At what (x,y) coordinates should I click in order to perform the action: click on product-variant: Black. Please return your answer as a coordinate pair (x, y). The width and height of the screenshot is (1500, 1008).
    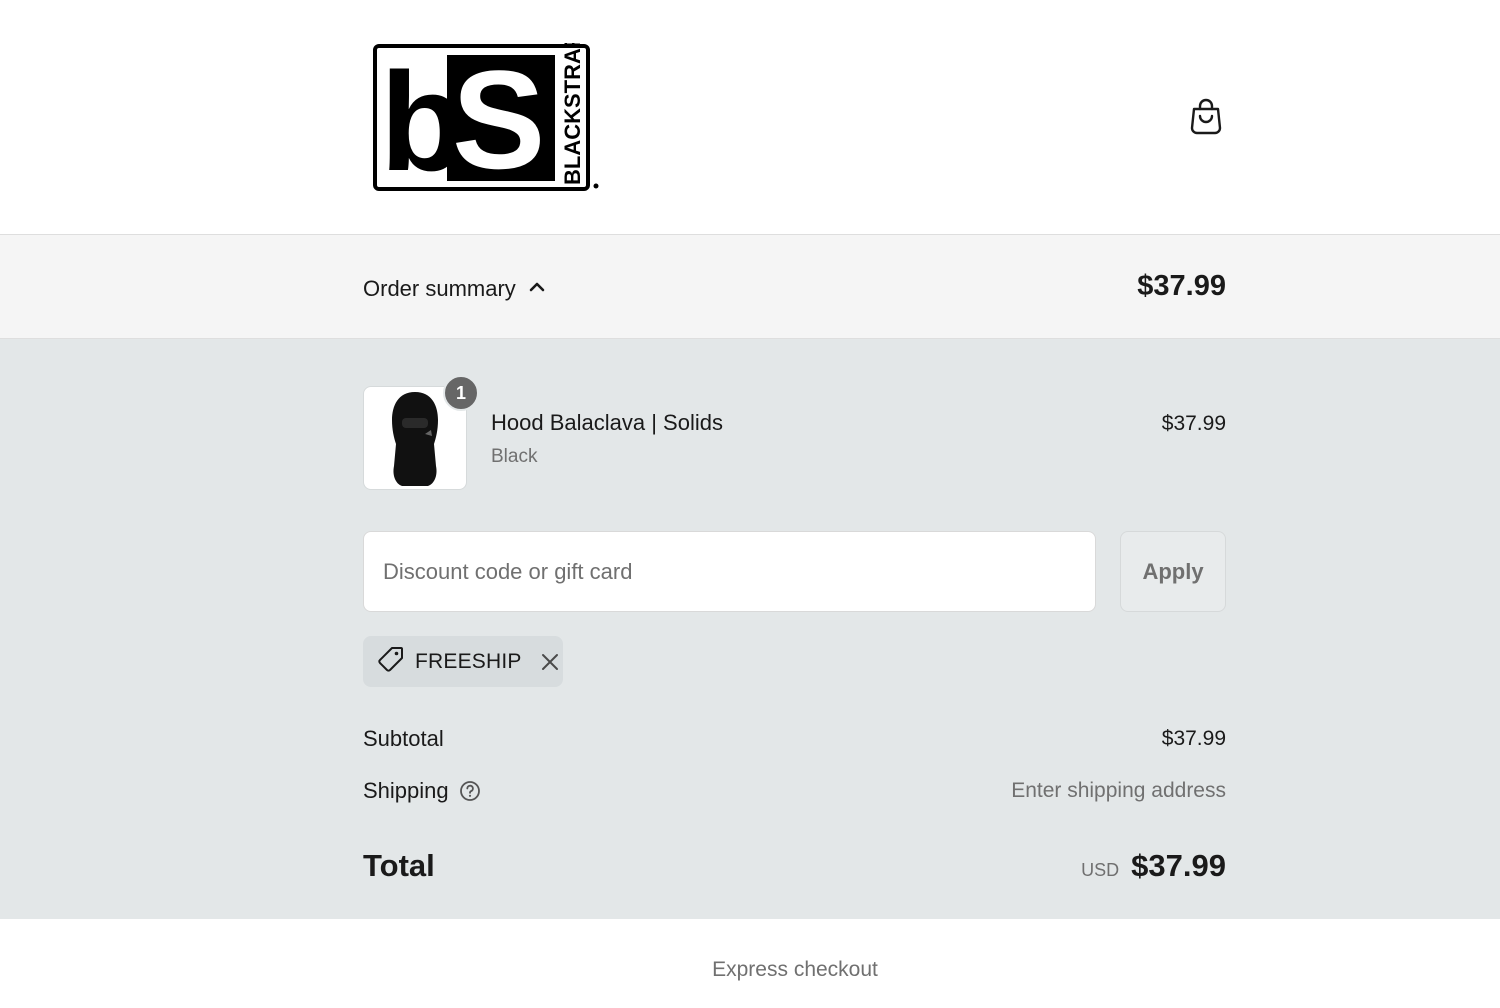
    Looking at the image, I should click on (514, 456).